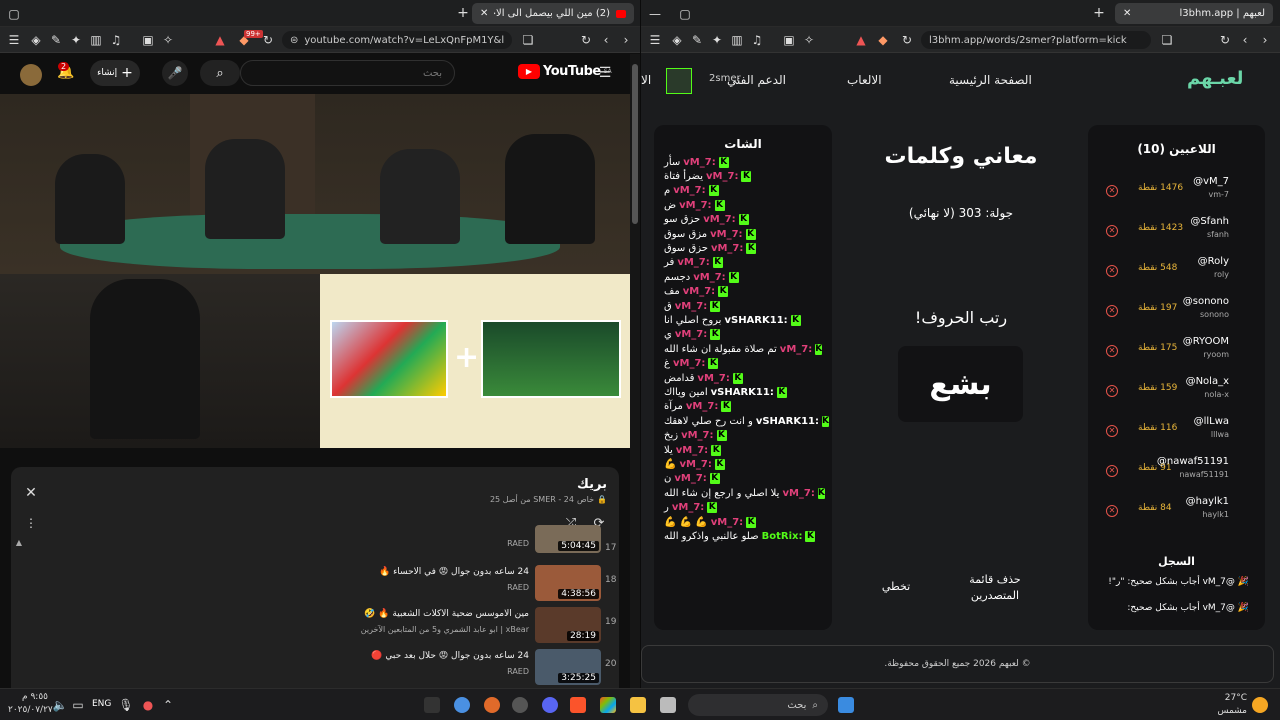  What do you see at coordinates (1176, 471) in the screenshot?
I see `player-row: ✕ 91 نقطة @nawaf51191 nawaf51191` at bounding box center [1176, 471].